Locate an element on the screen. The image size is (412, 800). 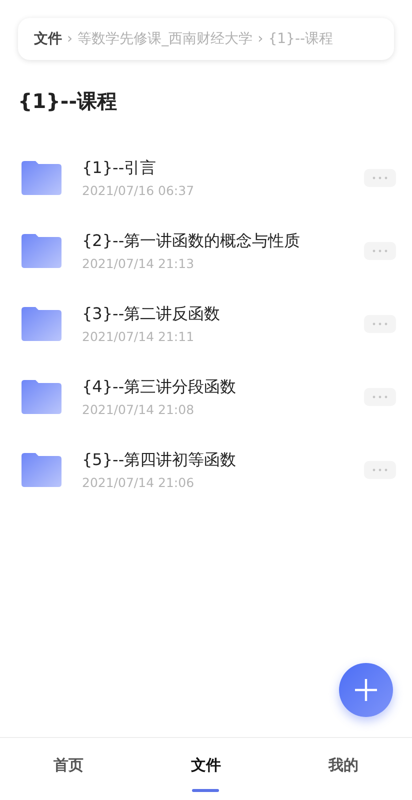
plus-icon is located at coordinates (366, 690).